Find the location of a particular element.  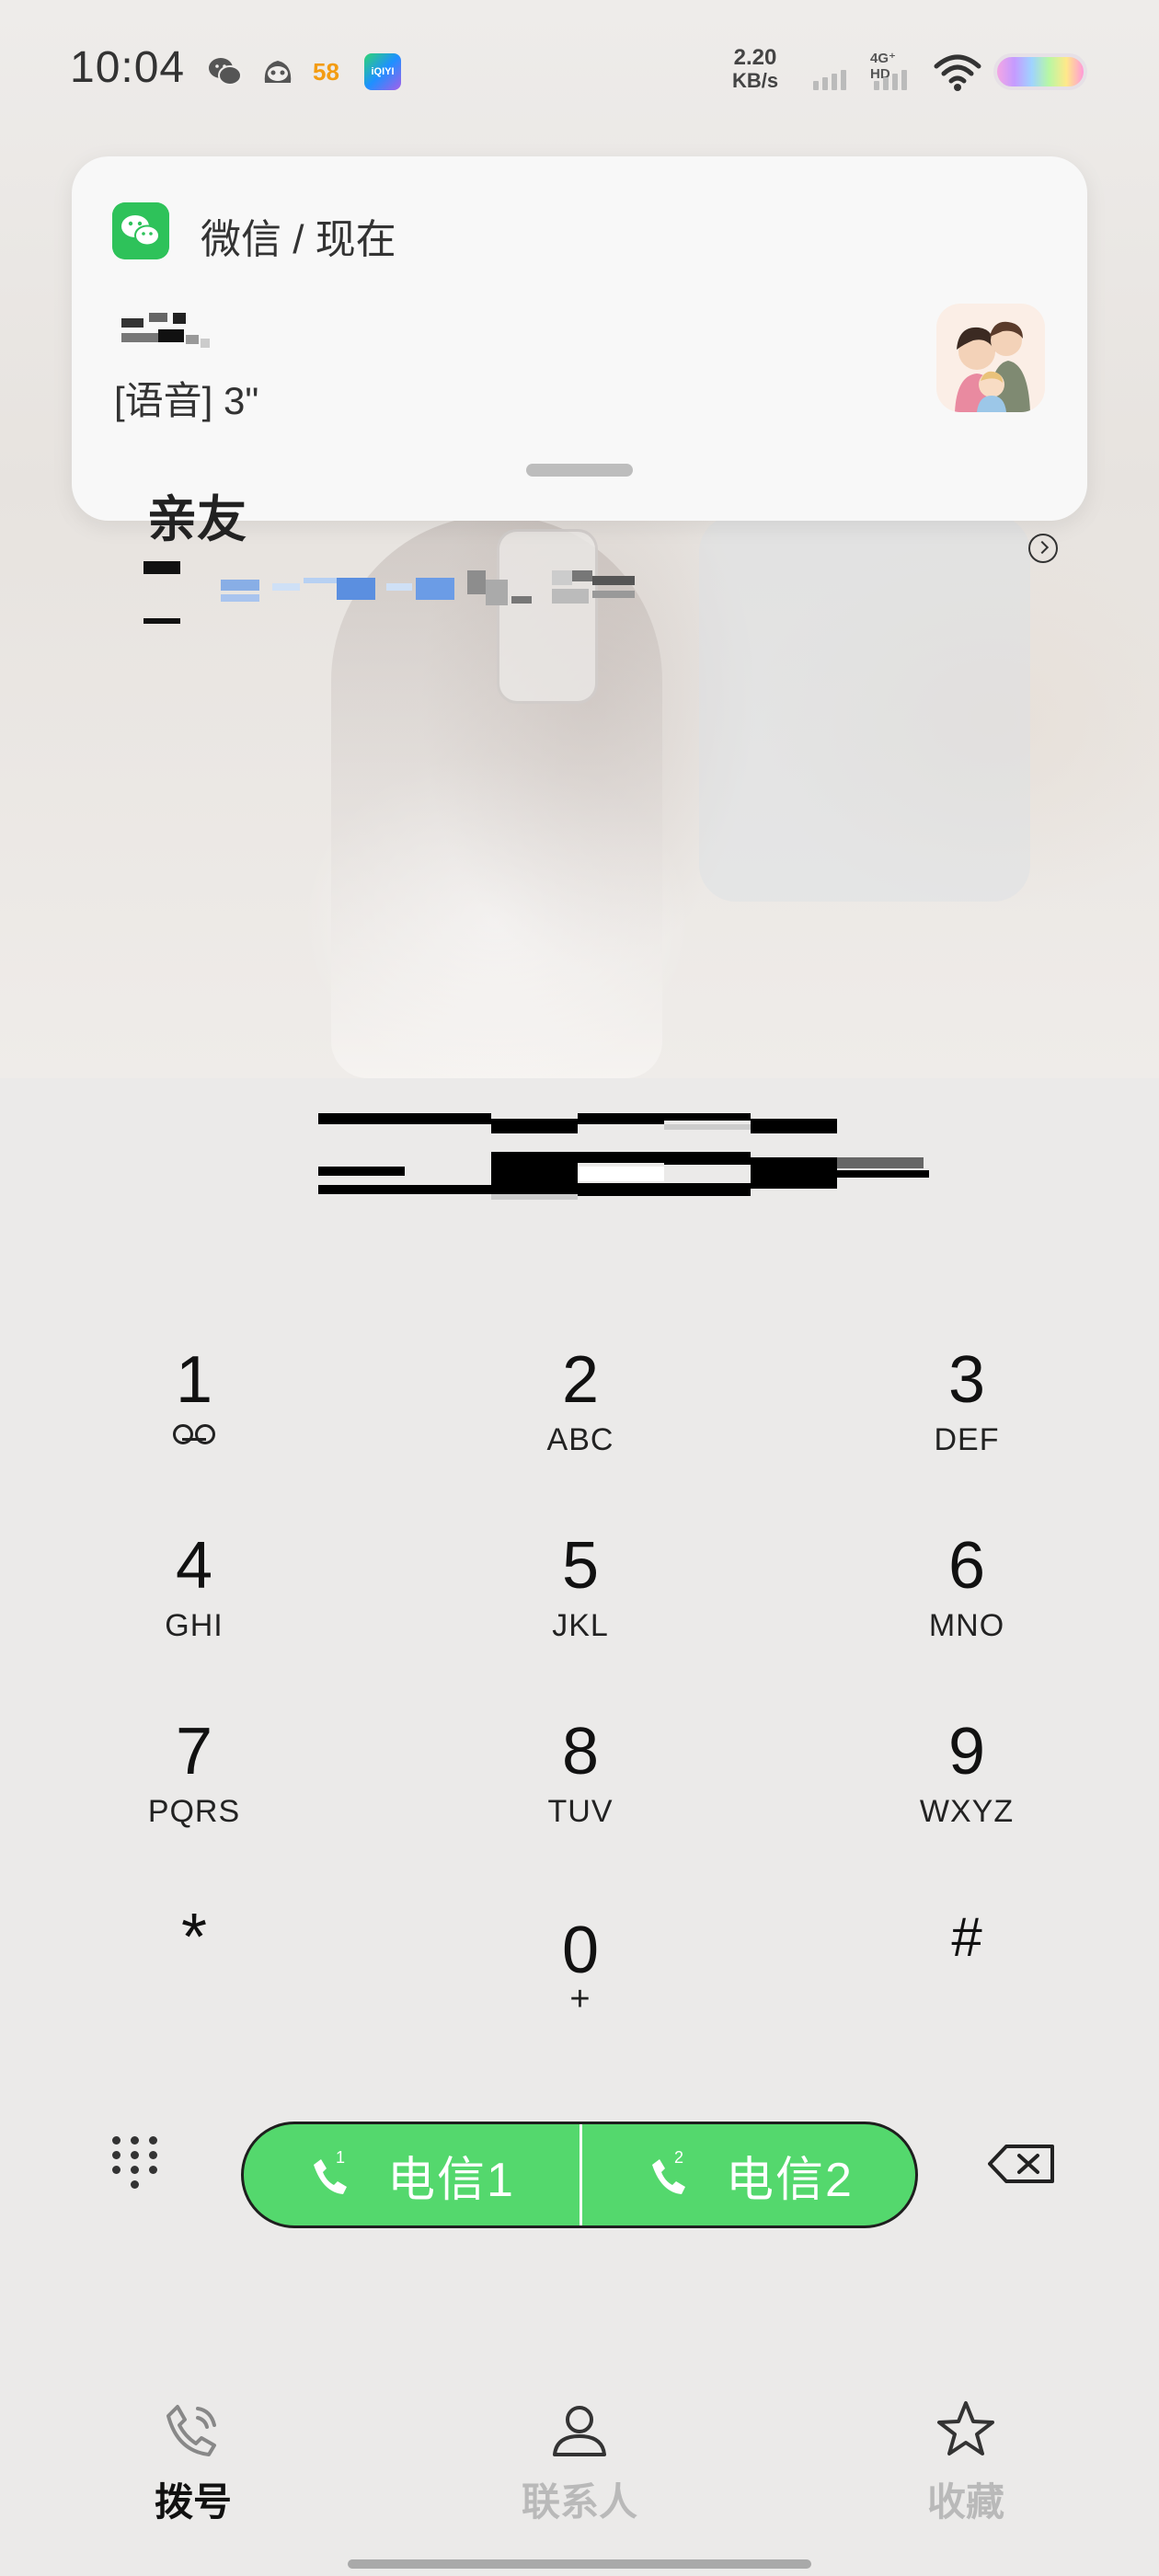

key-hash: # is located at coordinates (967, 1979).